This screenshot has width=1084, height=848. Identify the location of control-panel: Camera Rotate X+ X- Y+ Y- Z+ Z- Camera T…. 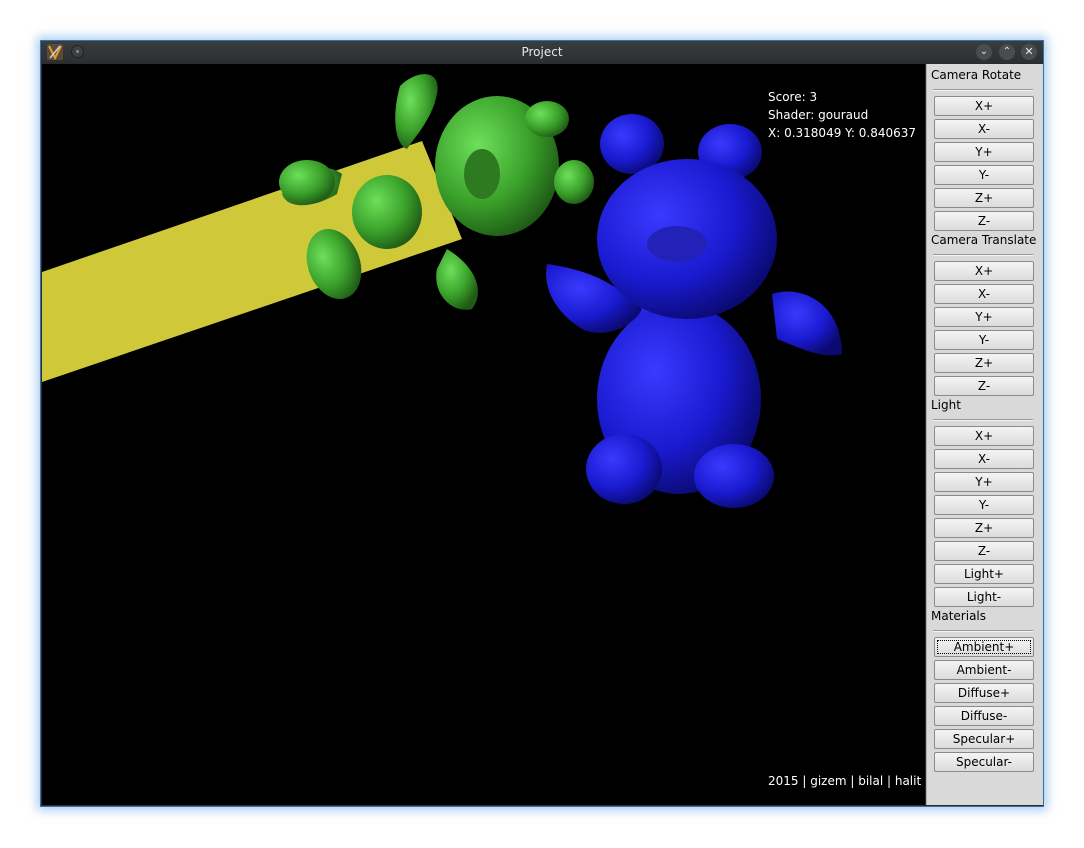
(984, 434).